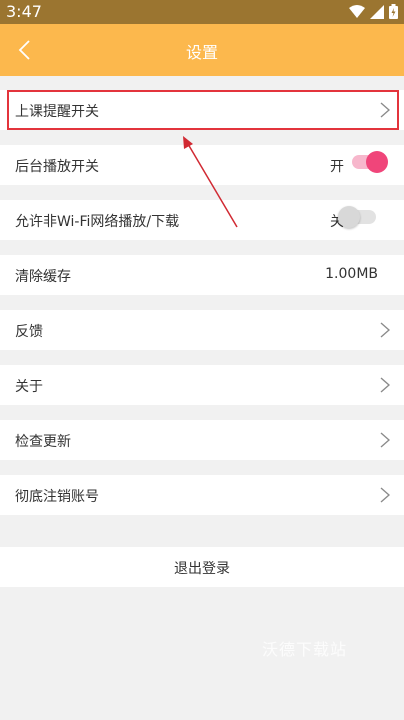 The width and height of the screenshot is (404, 720). Describe the element at coordinates (210, 182) in the screenshot. I see `annotation-arrow` at that location.